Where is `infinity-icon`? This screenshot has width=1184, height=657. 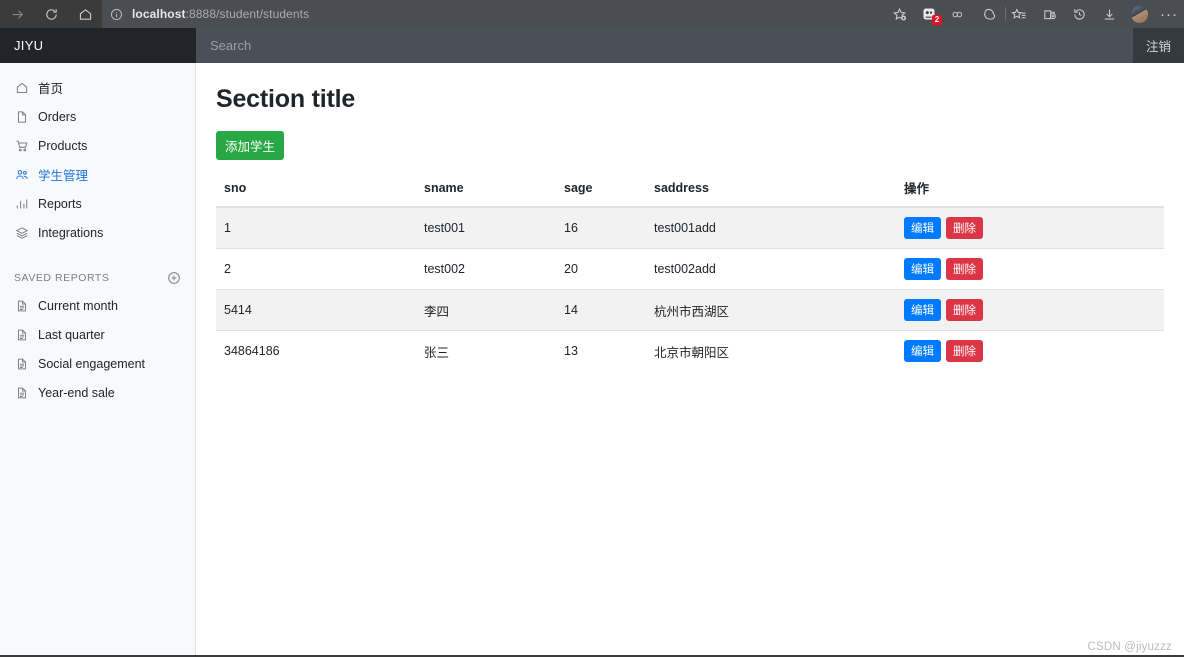
infinity-icon is located at coordinates (959, 14).